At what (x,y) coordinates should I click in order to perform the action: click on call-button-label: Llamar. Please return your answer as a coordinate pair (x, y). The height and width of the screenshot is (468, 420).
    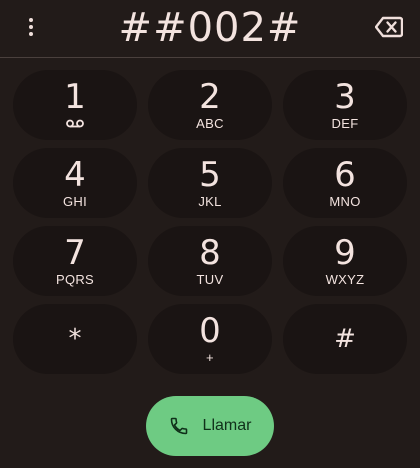
    Looking at the image, I should click on (227, 425).